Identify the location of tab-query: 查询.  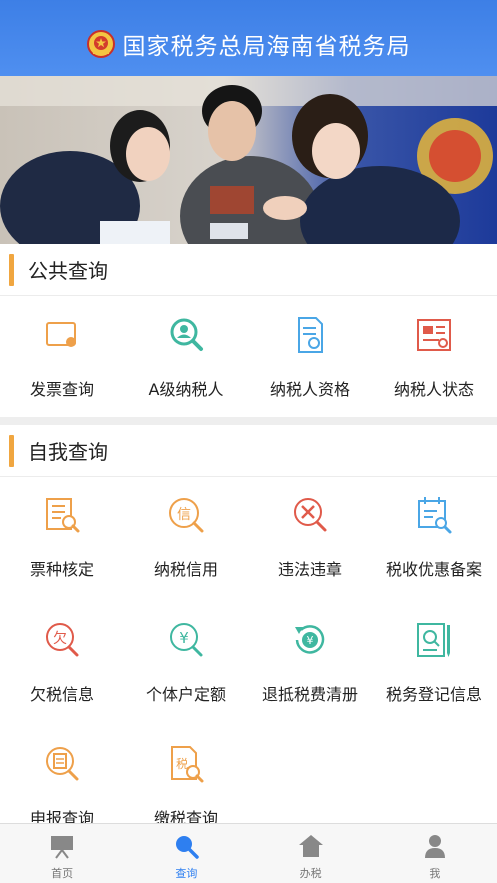
(186, 853).